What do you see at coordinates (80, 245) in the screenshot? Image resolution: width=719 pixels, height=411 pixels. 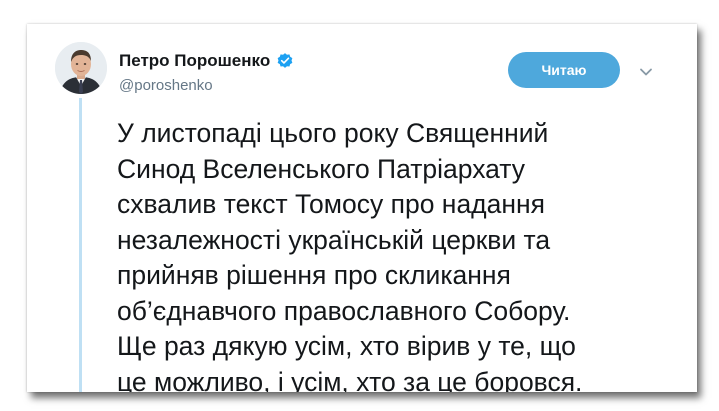 I see `thread-line` at bounding box center [80, 245].